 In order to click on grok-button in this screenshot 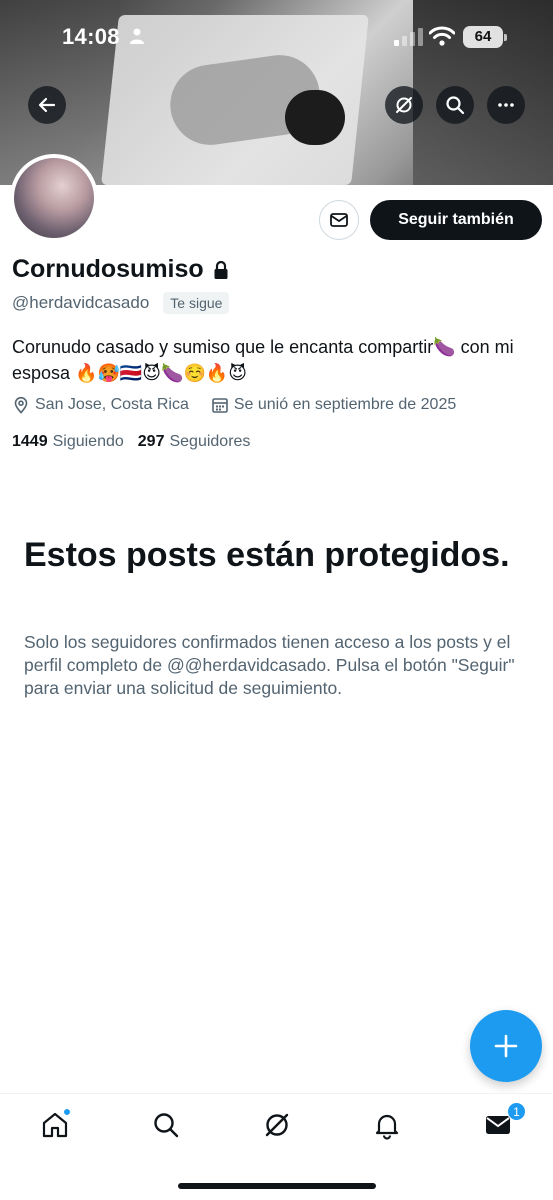, I will do `click(404, 105)`.